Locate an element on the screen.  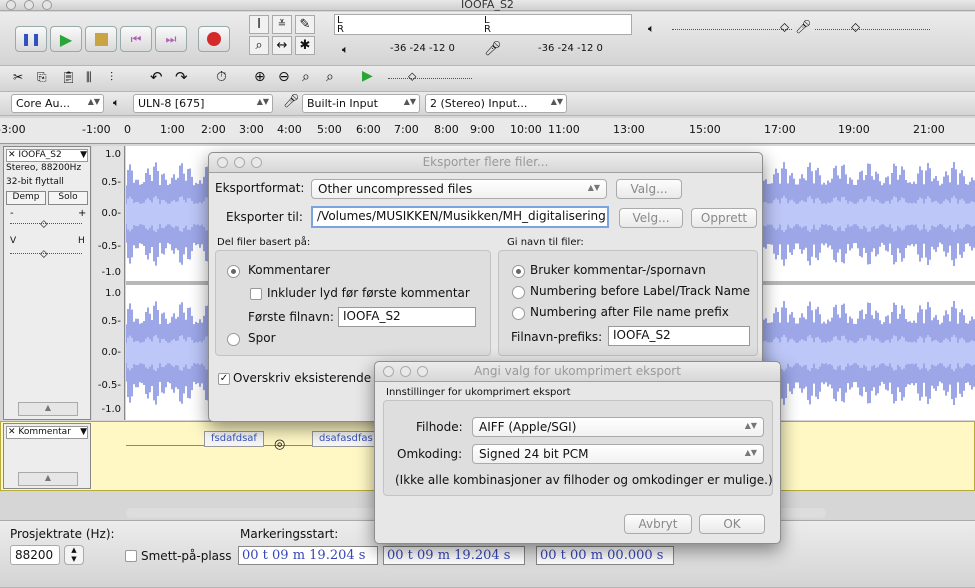
options-zoom-button is located at coordinates (422, 371).